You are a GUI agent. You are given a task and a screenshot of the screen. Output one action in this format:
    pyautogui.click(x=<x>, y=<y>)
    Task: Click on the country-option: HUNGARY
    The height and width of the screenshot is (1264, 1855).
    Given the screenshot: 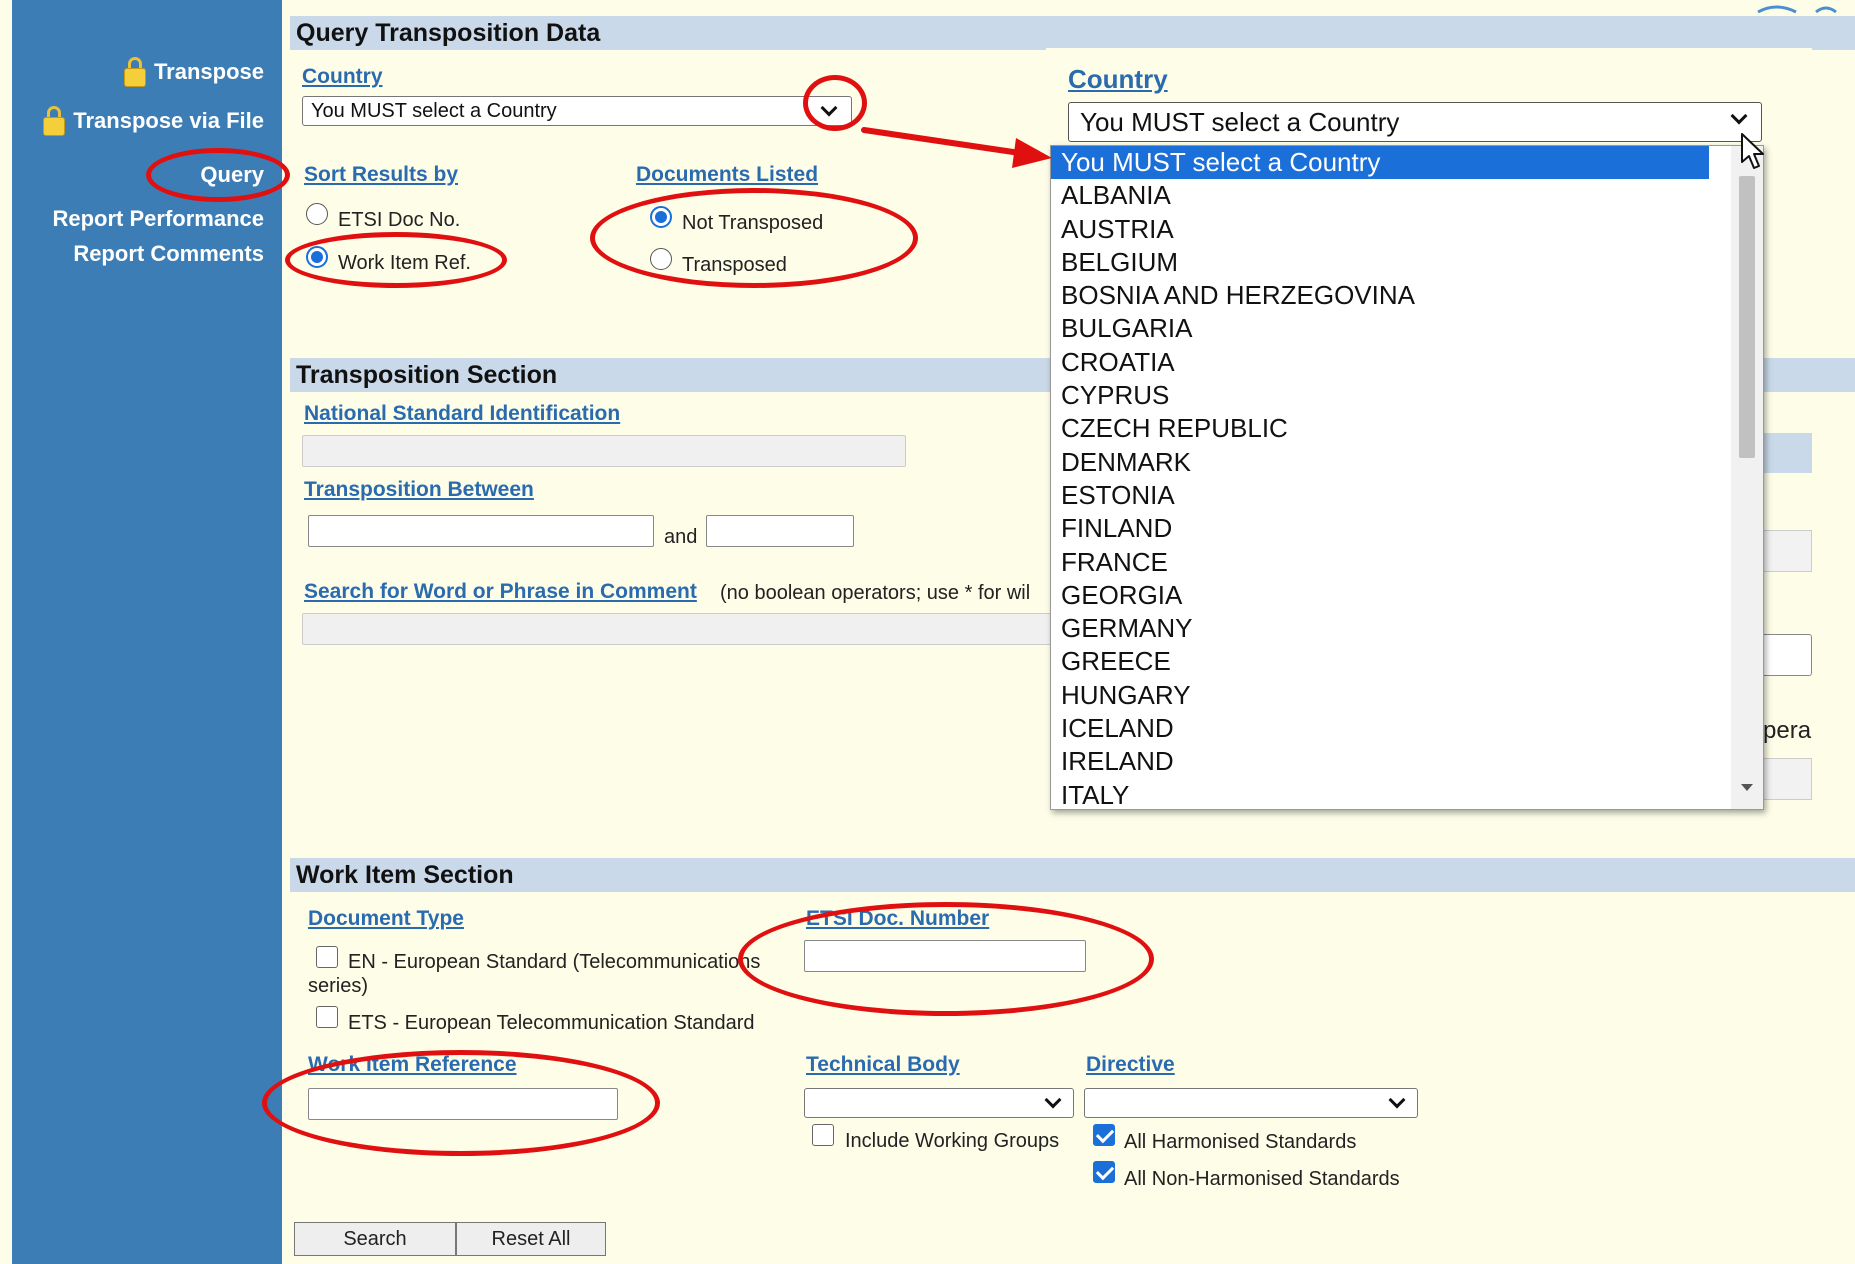 What is the action you would take?
    pyautogui.click(x=1380, y=695)
    